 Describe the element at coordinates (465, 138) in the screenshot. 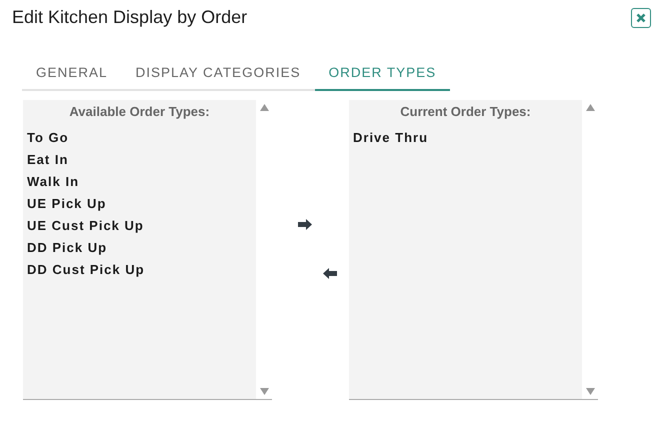

I see `order-type-item: Drive Thru` at that location.